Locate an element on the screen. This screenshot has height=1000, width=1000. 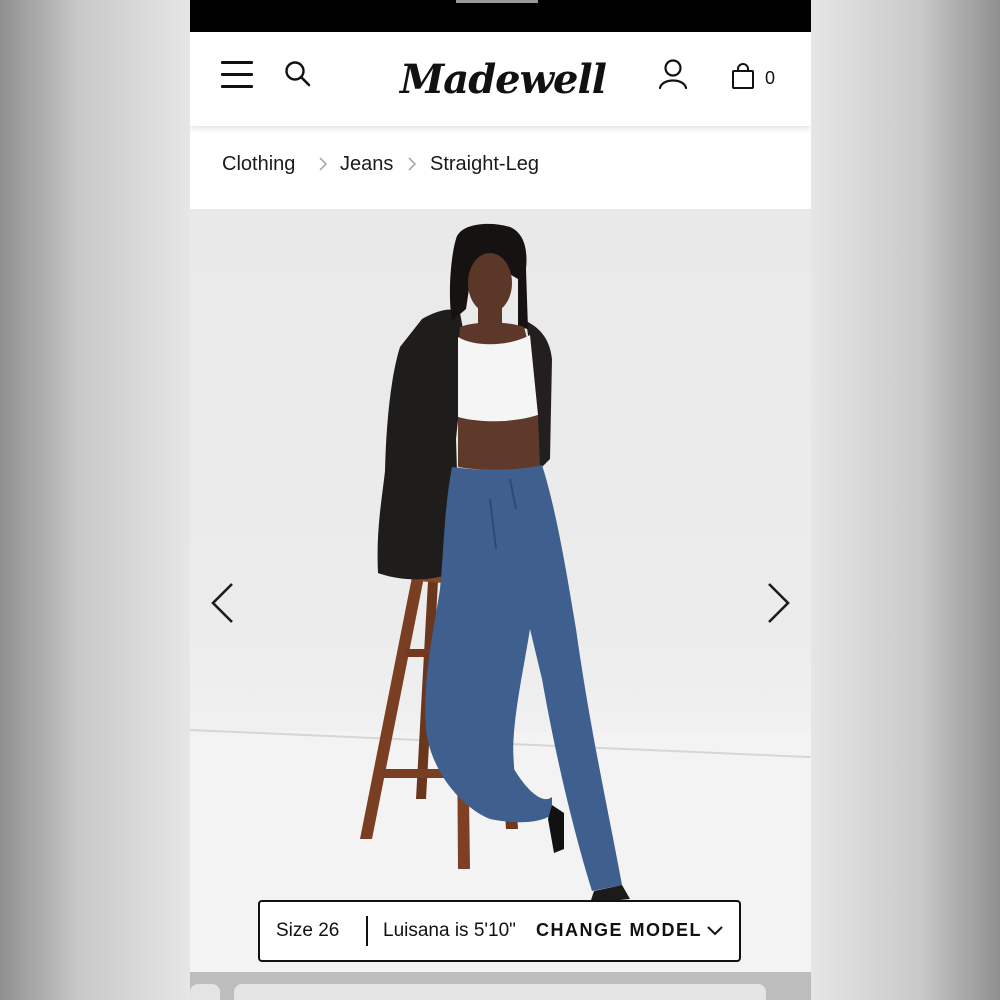
breadcrumb-straight-leg: Straight-Leg is located at coordinates (484, 164).